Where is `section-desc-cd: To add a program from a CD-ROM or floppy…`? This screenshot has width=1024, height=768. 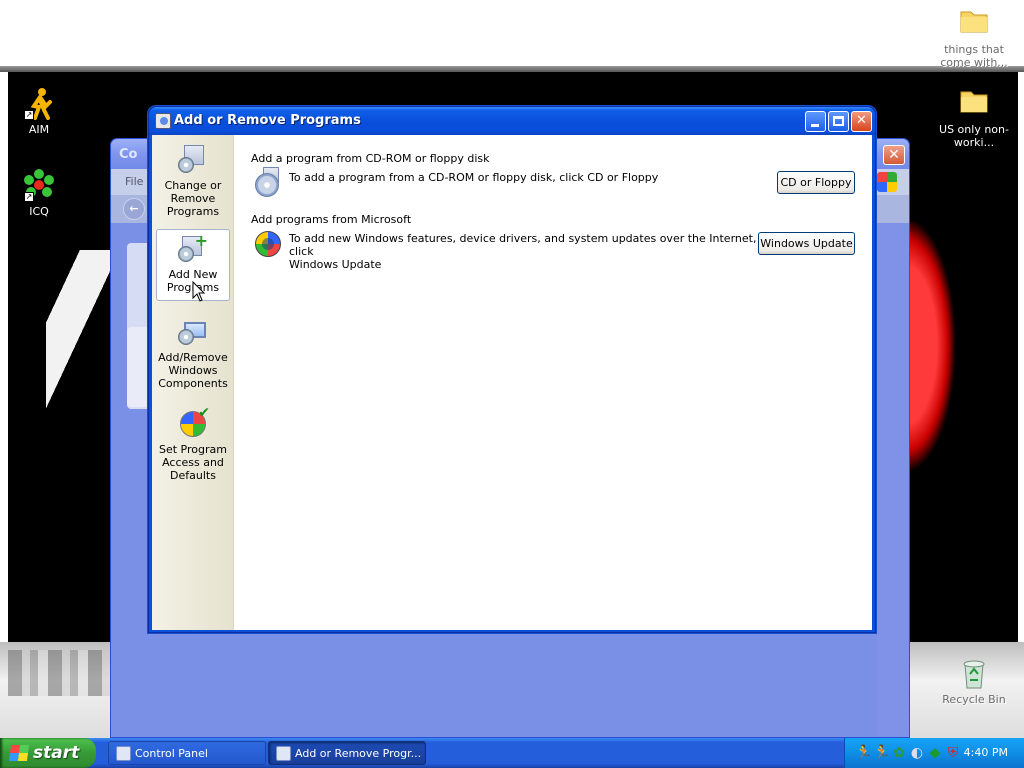 section-desc-cd: To add a program from a CD-ROM or floppy… is located at coordinates (474, 177).